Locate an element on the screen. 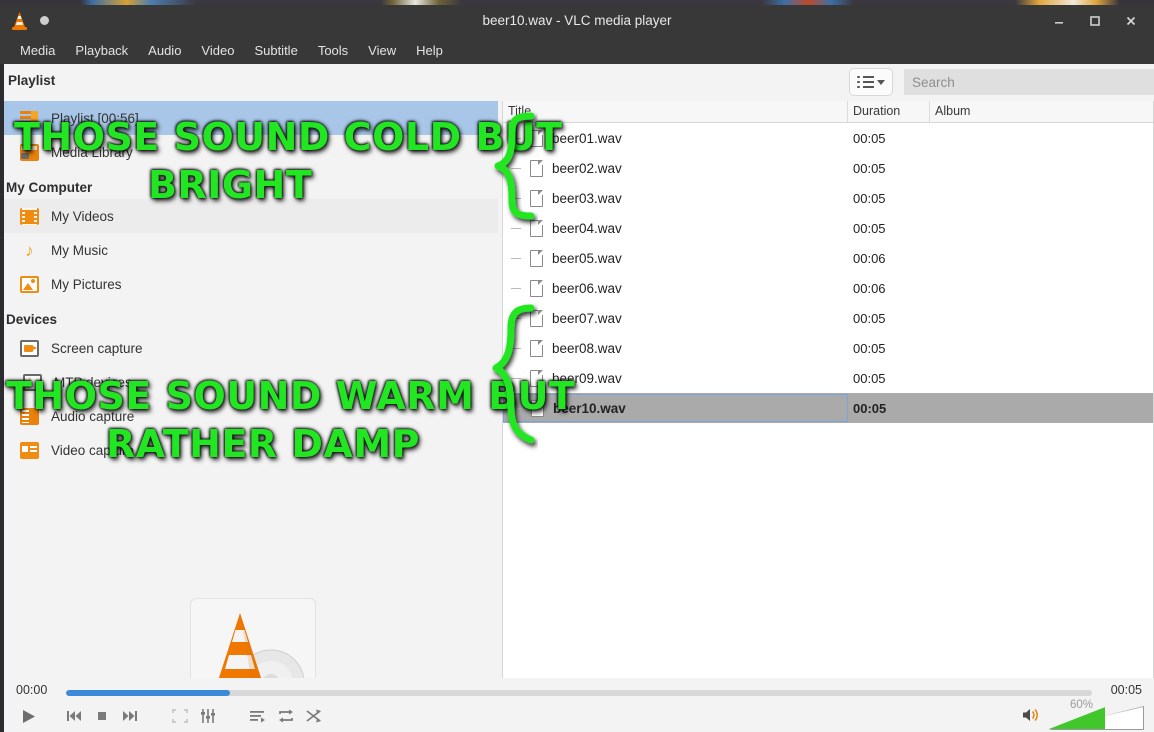 This screenshot has height=732, width=1154. vlc-cone-icon is located at coordinates (19, 21).